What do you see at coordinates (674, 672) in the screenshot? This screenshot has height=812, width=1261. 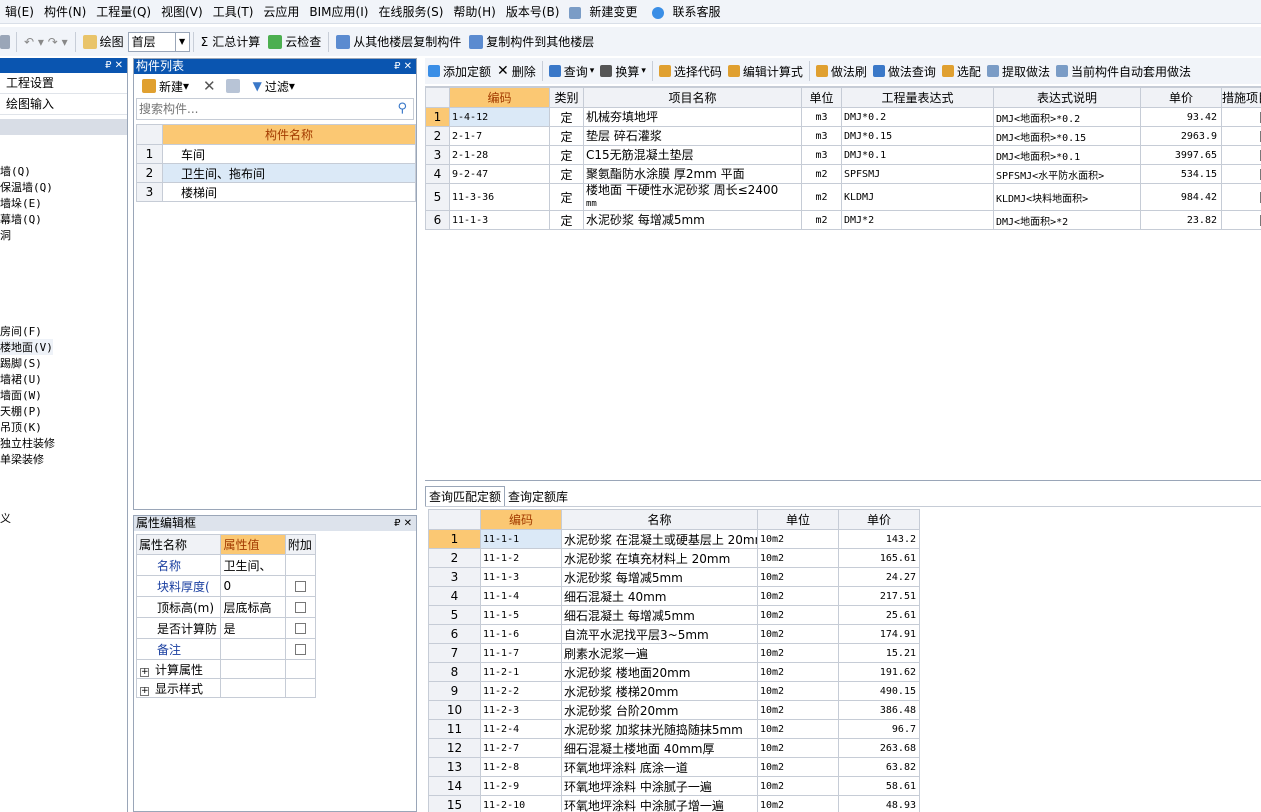 I see `match-row: 8 11-2-1 水泥砂浆 楼地面20mm 10m2 191.62` at bounding box center [674, 672].